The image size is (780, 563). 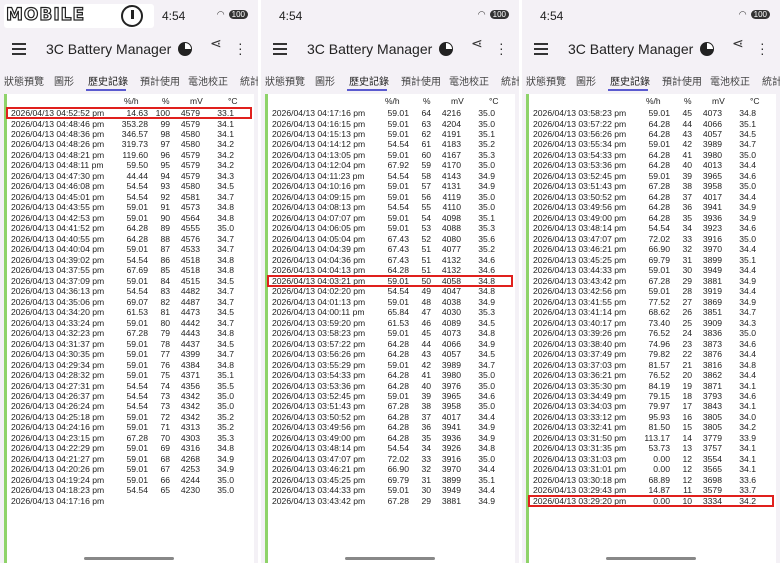 I want to click on row-time: 2026/04/13 03:56:26 pm, so click(x=580, y=134).